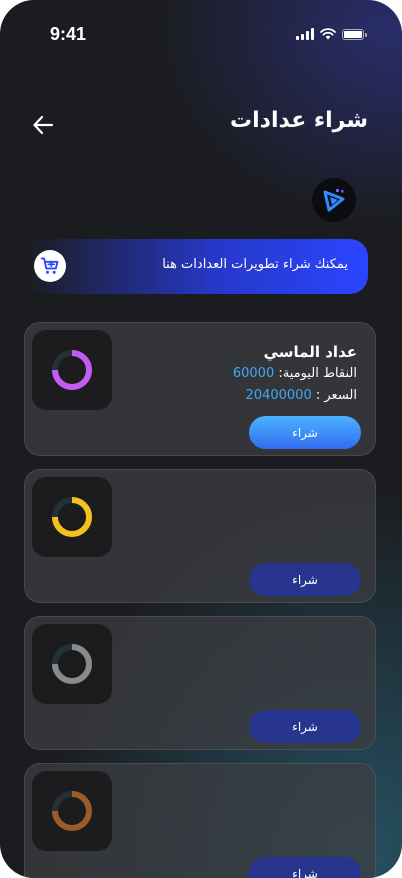 Image resolution: width=402 pixels, height=878 pixels. What do you see at coordinates (305, 34) in the screenshot?
I see `signal-icon` at bounding box center [305, 34].